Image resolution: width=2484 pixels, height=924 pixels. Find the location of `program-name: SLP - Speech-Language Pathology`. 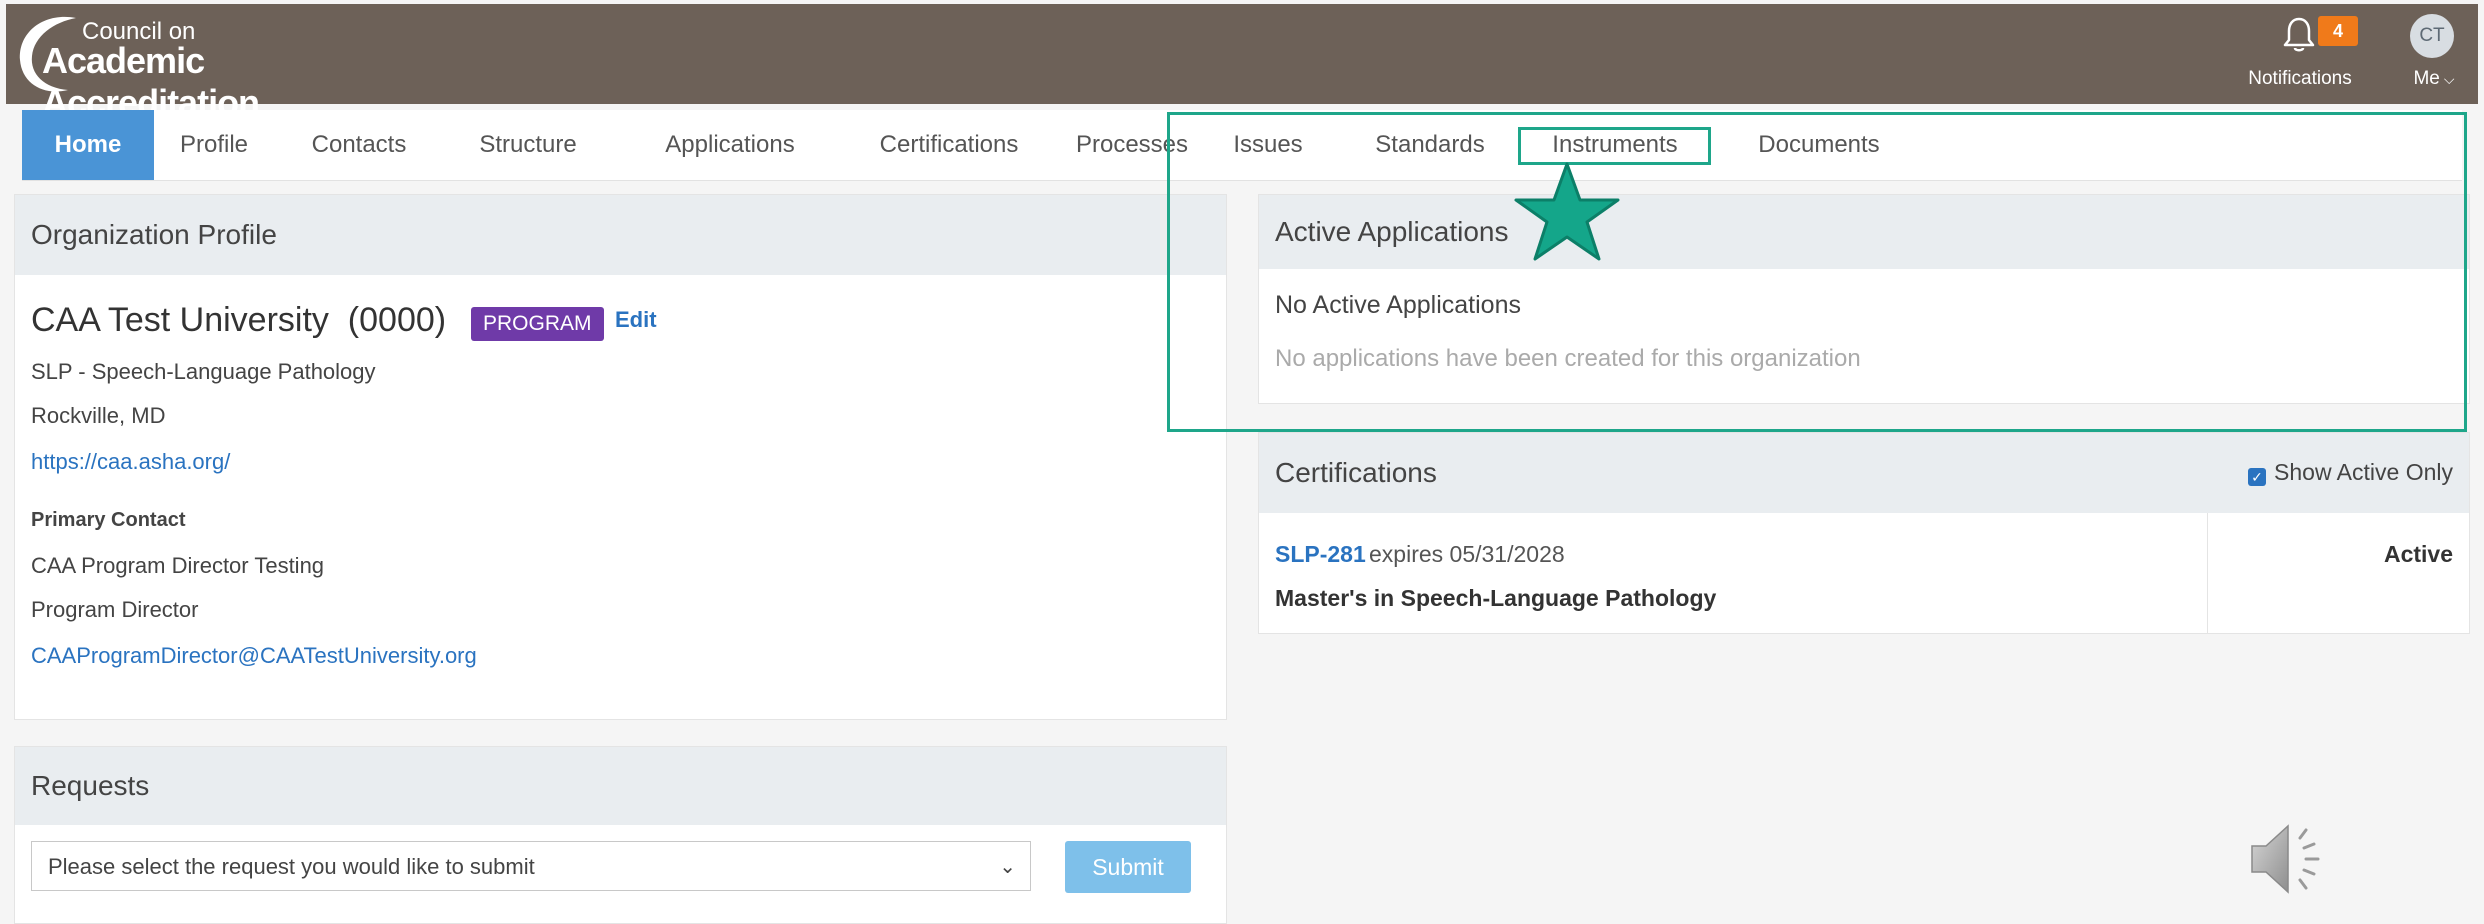

program-name: SLP - Speech-Language Pathology is located at coordinates (203, 371).